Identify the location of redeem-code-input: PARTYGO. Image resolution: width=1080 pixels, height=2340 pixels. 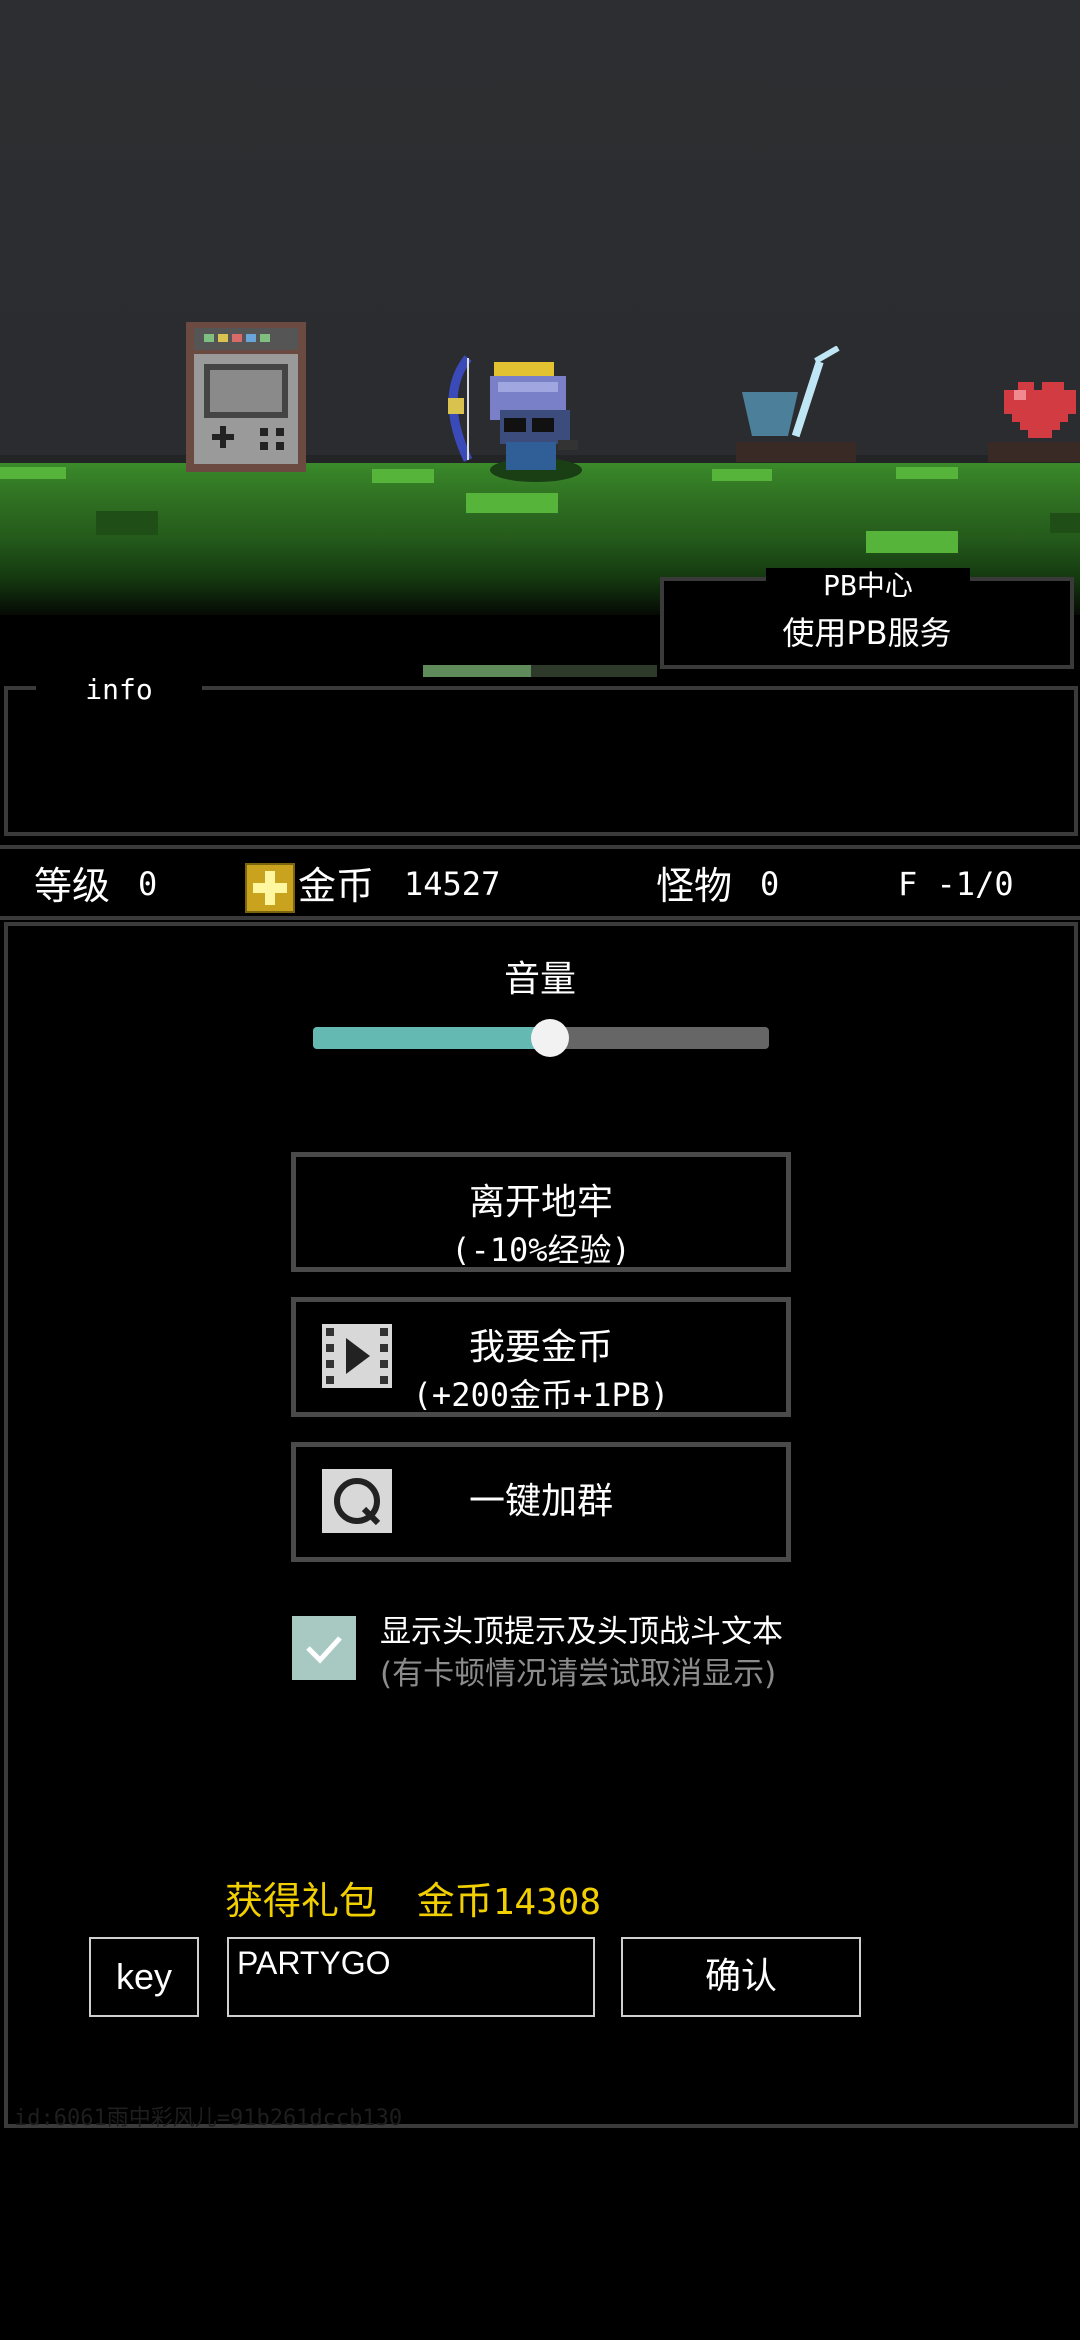
(411, 1977).